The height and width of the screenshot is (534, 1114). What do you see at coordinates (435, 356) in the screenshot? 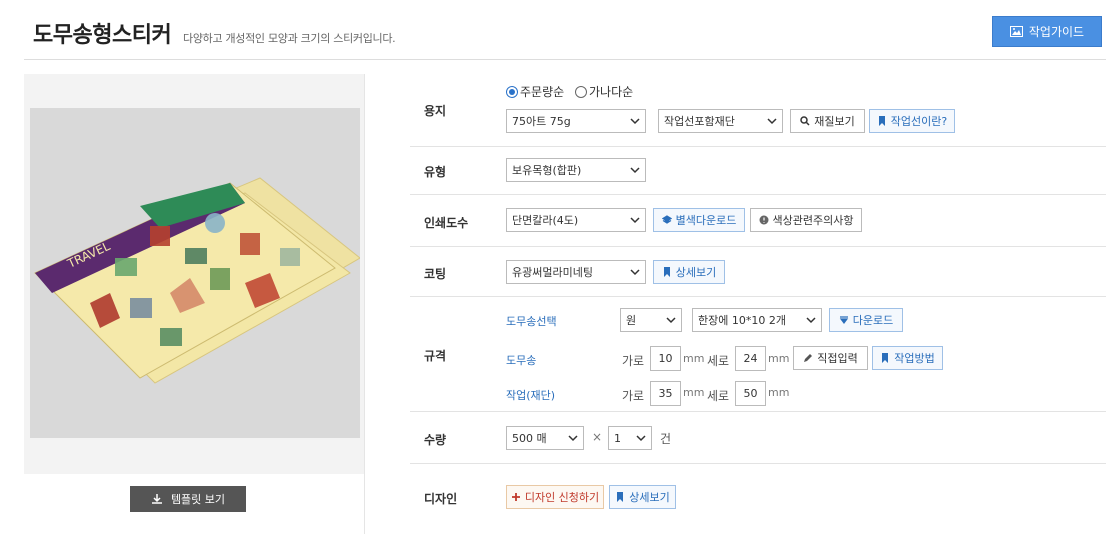
I see `spec-label: 규격` at bounding box center [435, 356].